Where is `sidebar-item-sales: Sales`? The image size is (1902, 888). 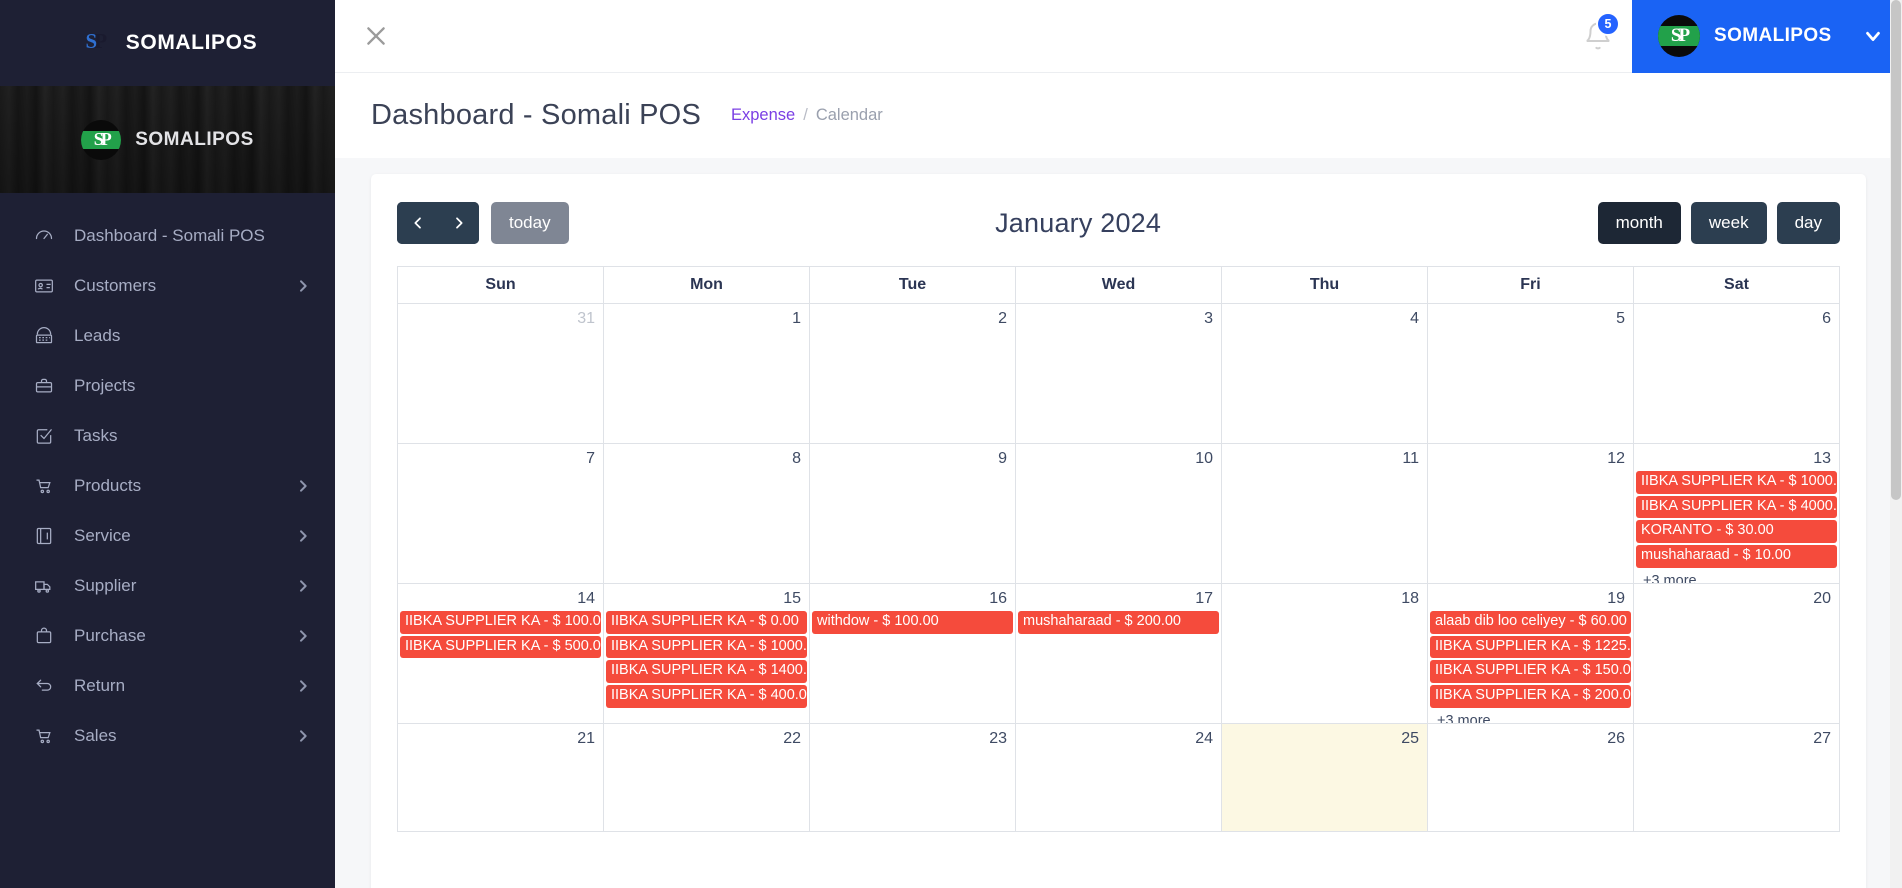 sidebar-item-sales: Sales is located at coordinates (167, 736).